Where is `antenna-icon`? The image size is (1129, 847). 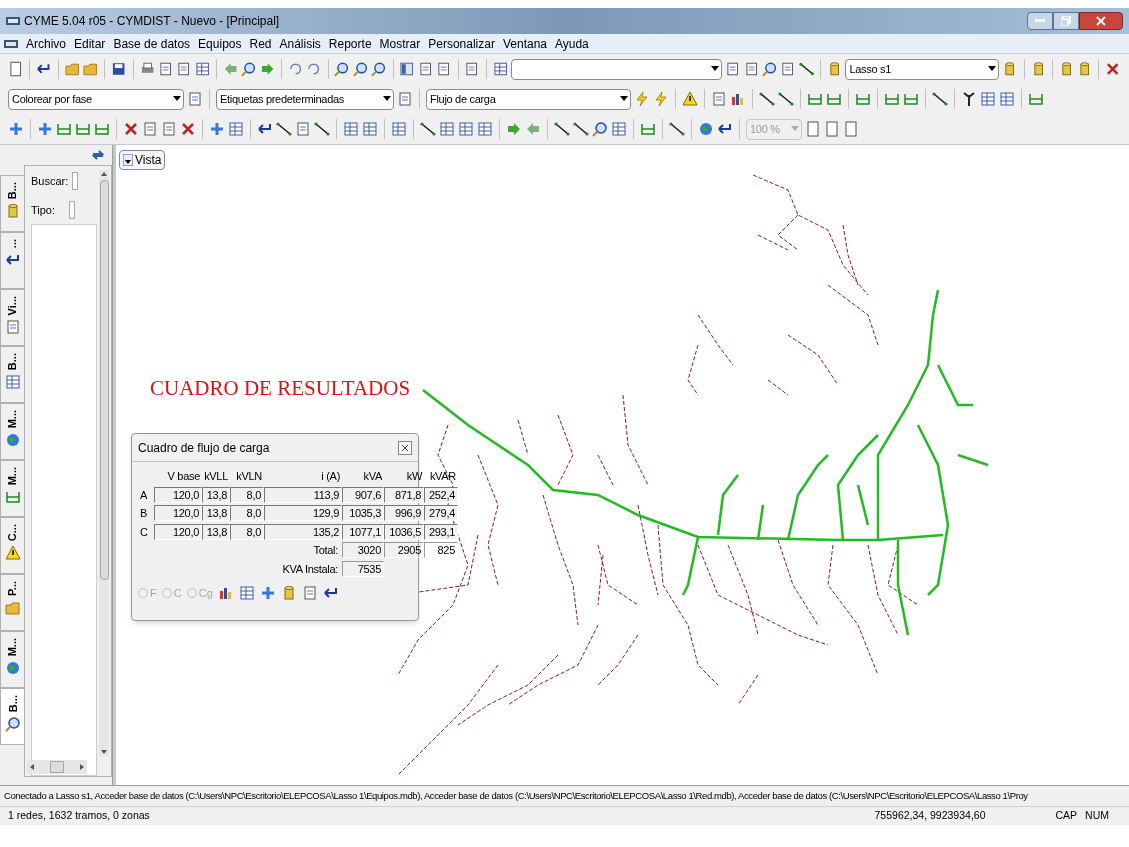
antenna-icon is located at coordinates (969, 99).